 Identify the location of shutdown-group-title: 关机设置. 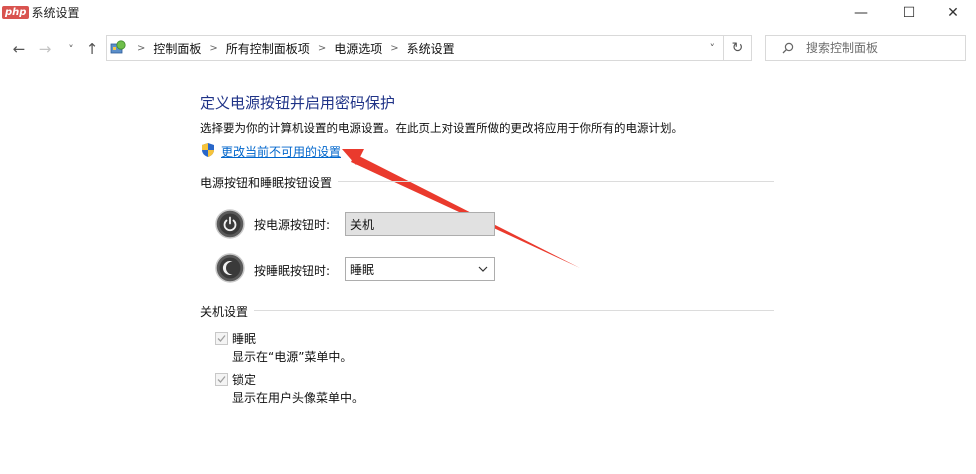
(227, 311).